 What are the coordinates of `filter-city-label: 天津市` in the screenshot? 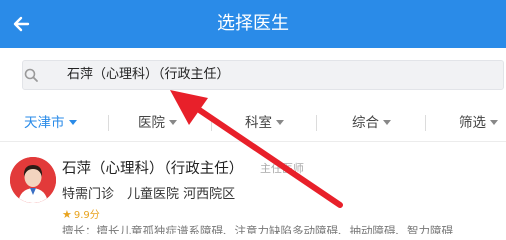 It's located at (44, 123).